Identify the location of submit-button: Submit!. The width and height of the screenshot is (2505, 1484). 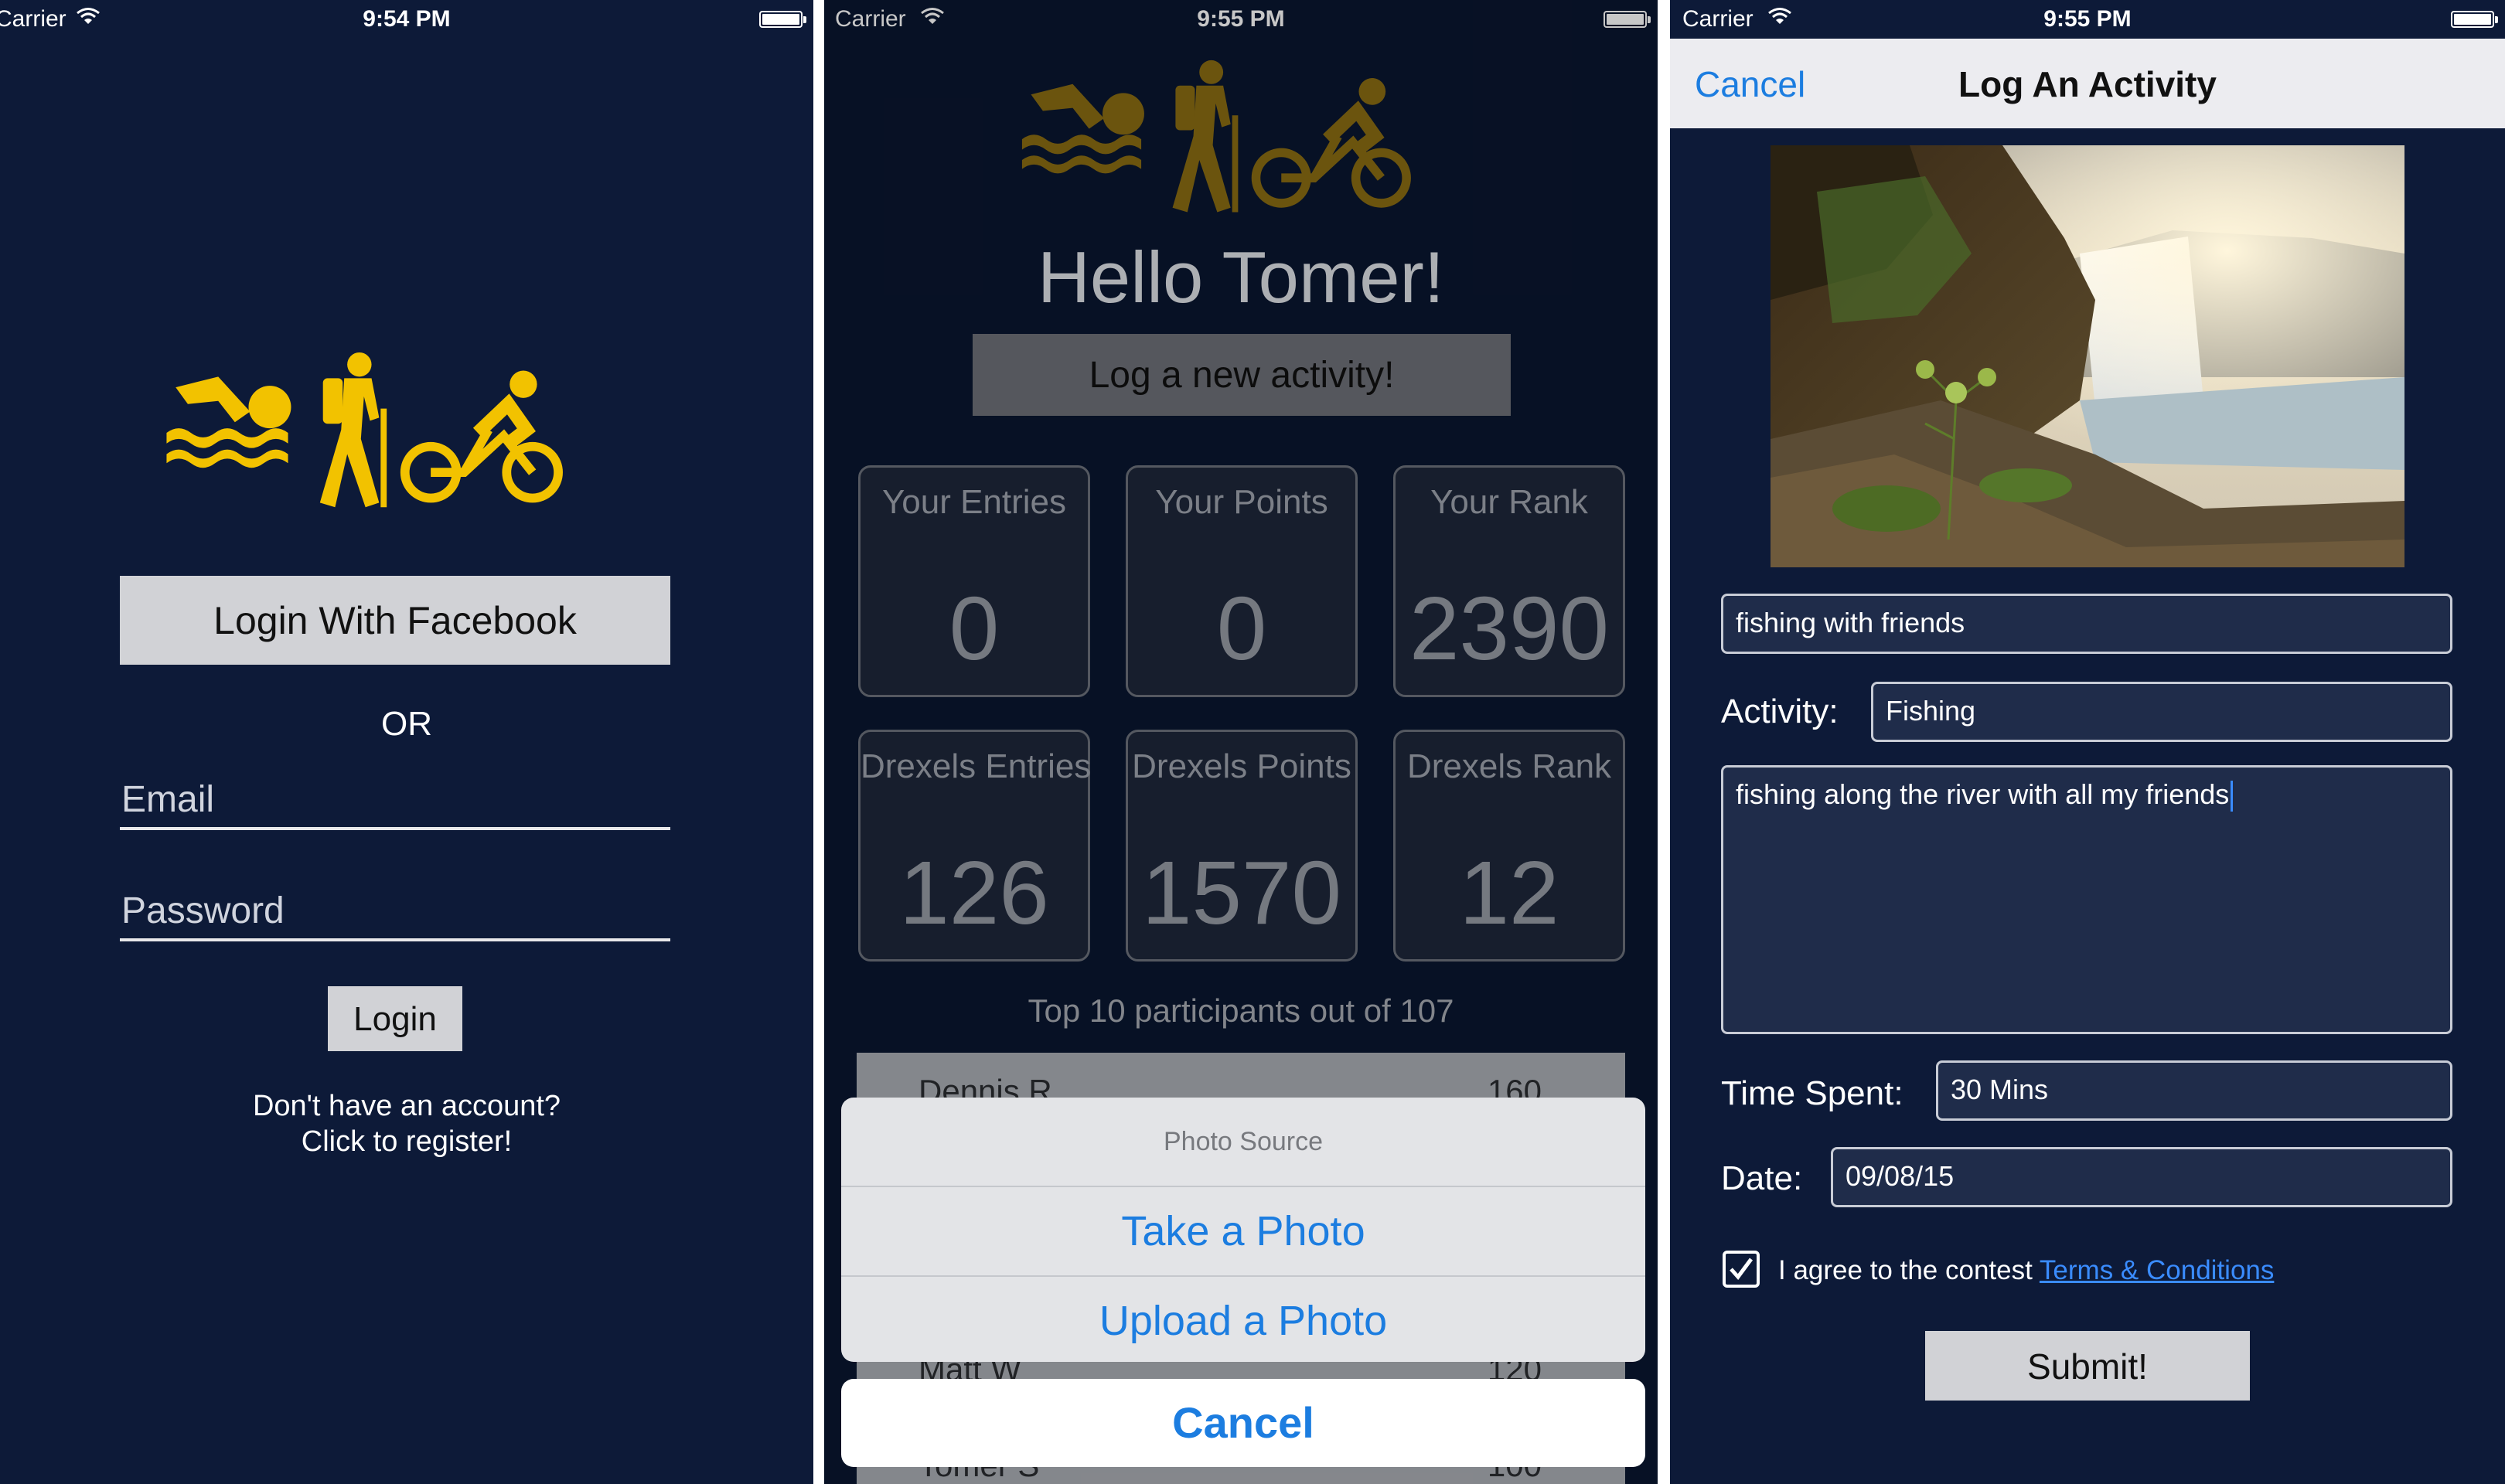
(2087, 1366).